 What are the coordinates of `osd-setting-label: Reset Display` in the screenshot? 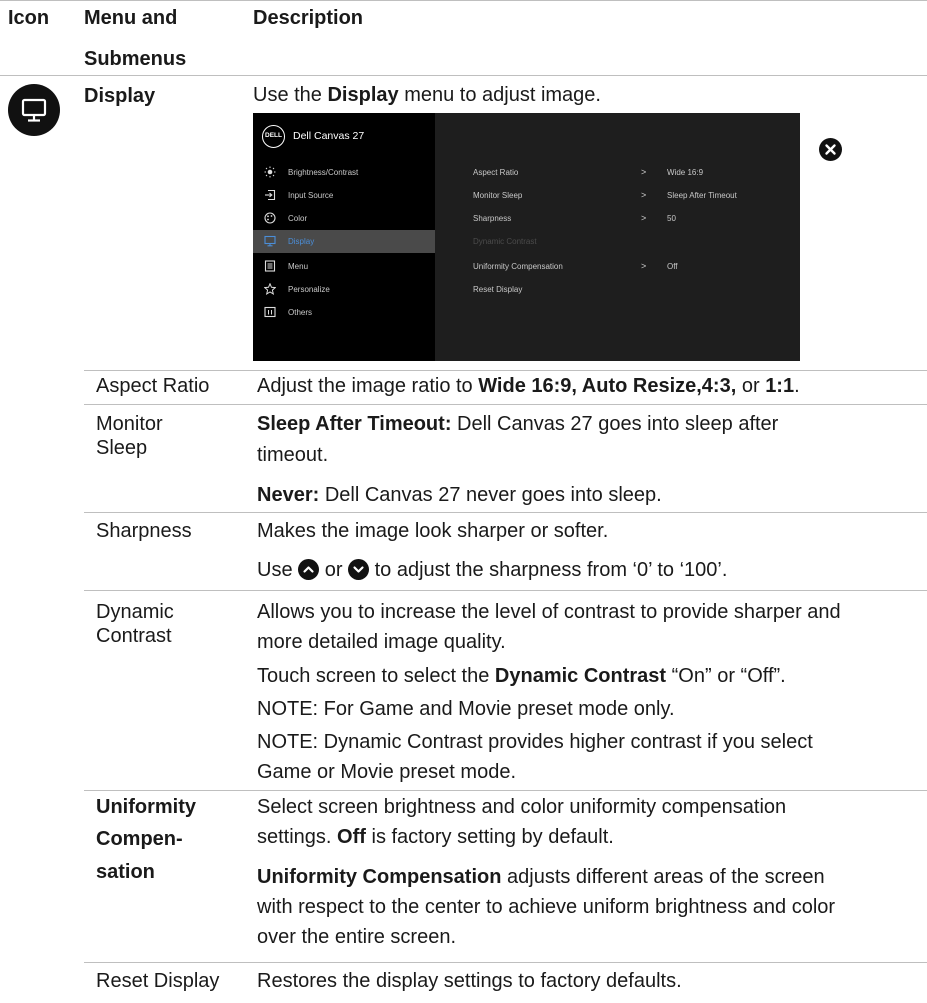 It's located at (498, 289).